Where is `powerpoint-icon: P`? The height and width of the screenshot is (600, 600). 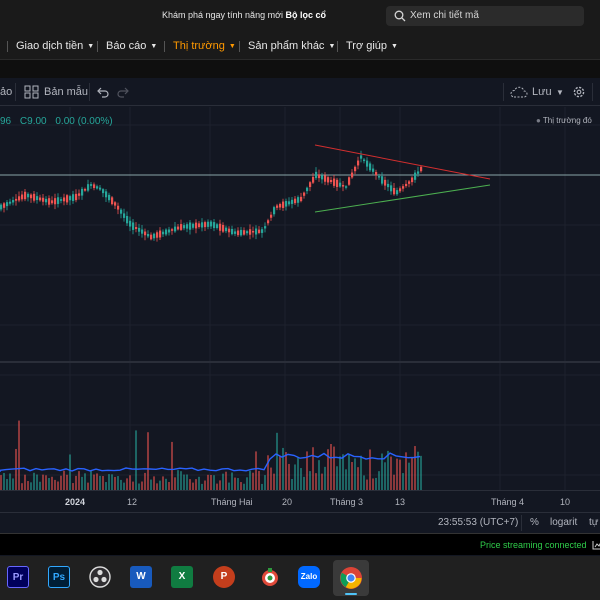
powerpoint-icon: P is located at coordinates (224, 577).